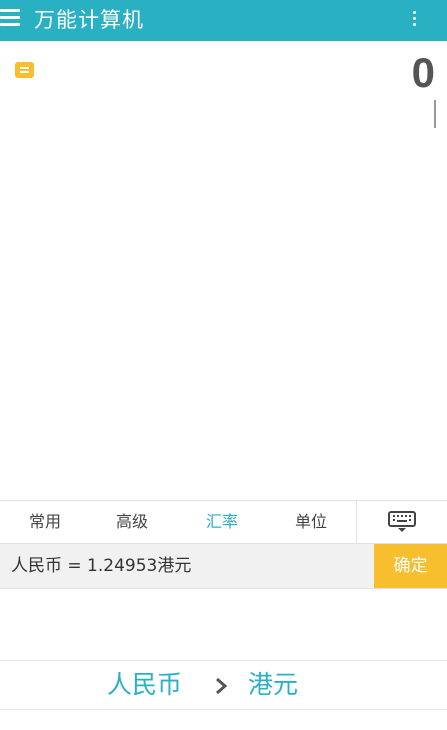  What do you see at coordinates (144, 685) in the screenshot?
I see `from-currency: 人民币` at bounding box center [144, 685].